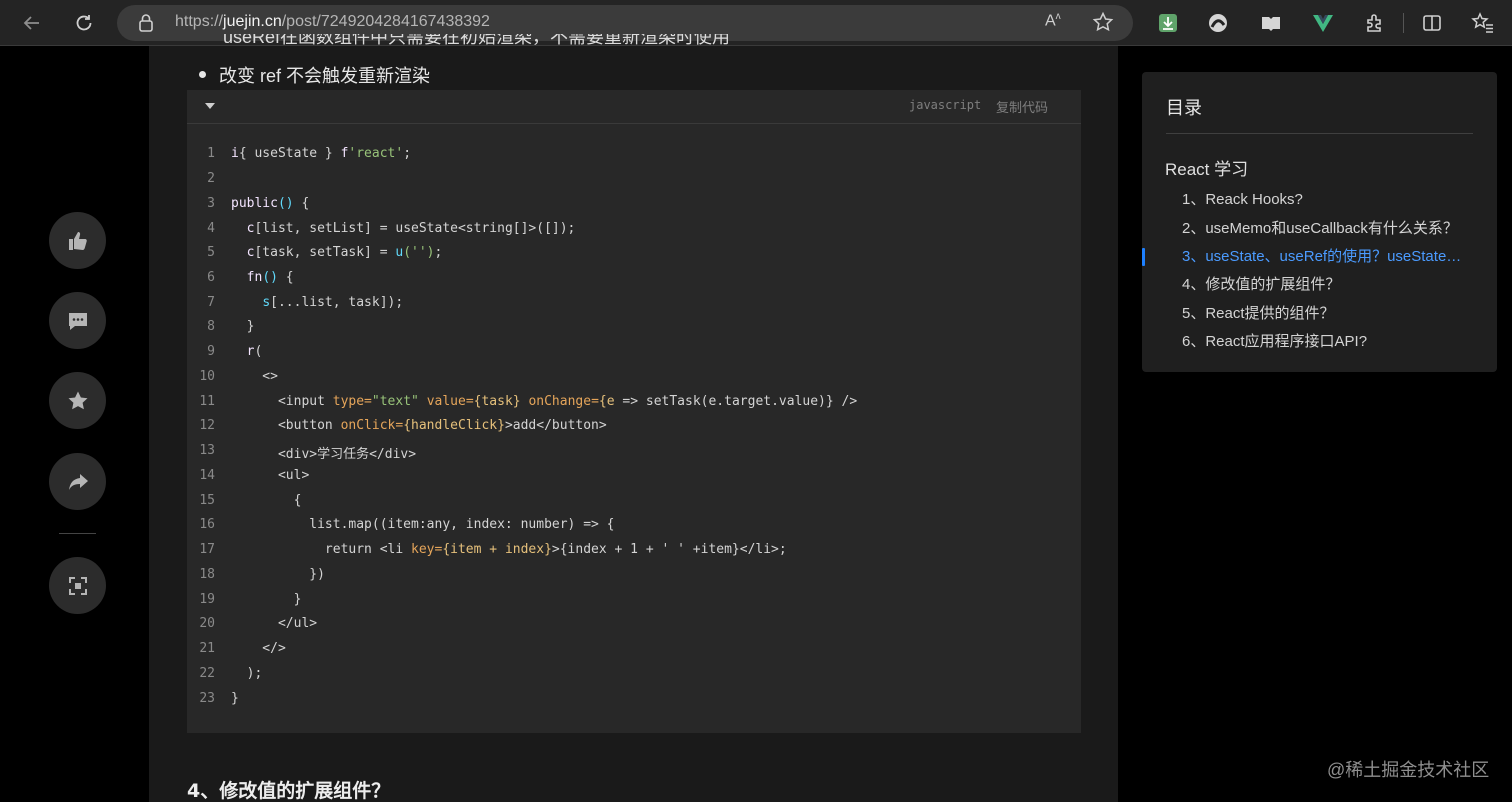 Image resolution: width=1512 pixels, height=802 pixels. What do you see at coordinates (1323, 23) in the screenshot?
I see `vue-extension-icon` at bounding box center [1323, 23].